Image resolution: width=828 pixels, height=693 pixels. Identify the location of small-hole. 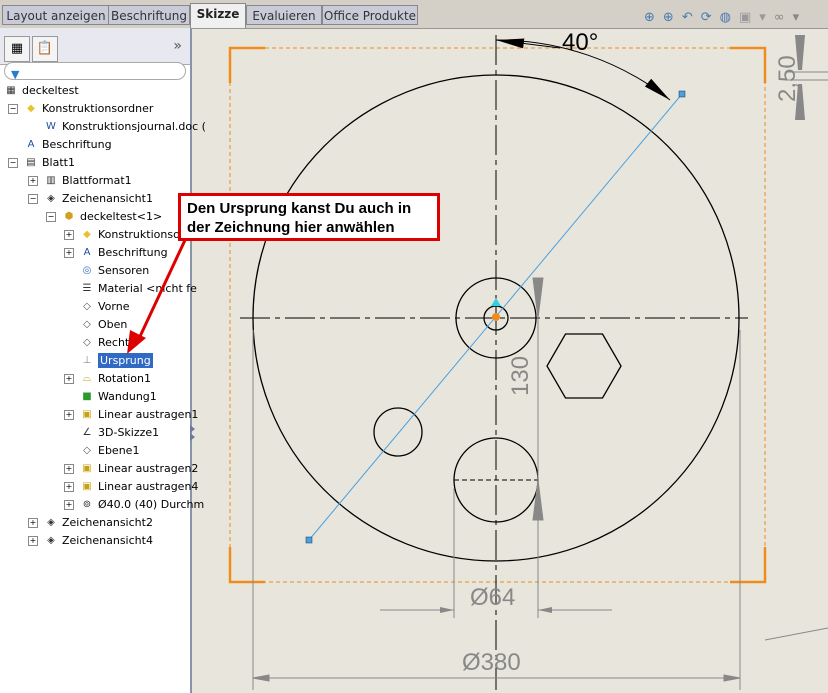
(398, 432).